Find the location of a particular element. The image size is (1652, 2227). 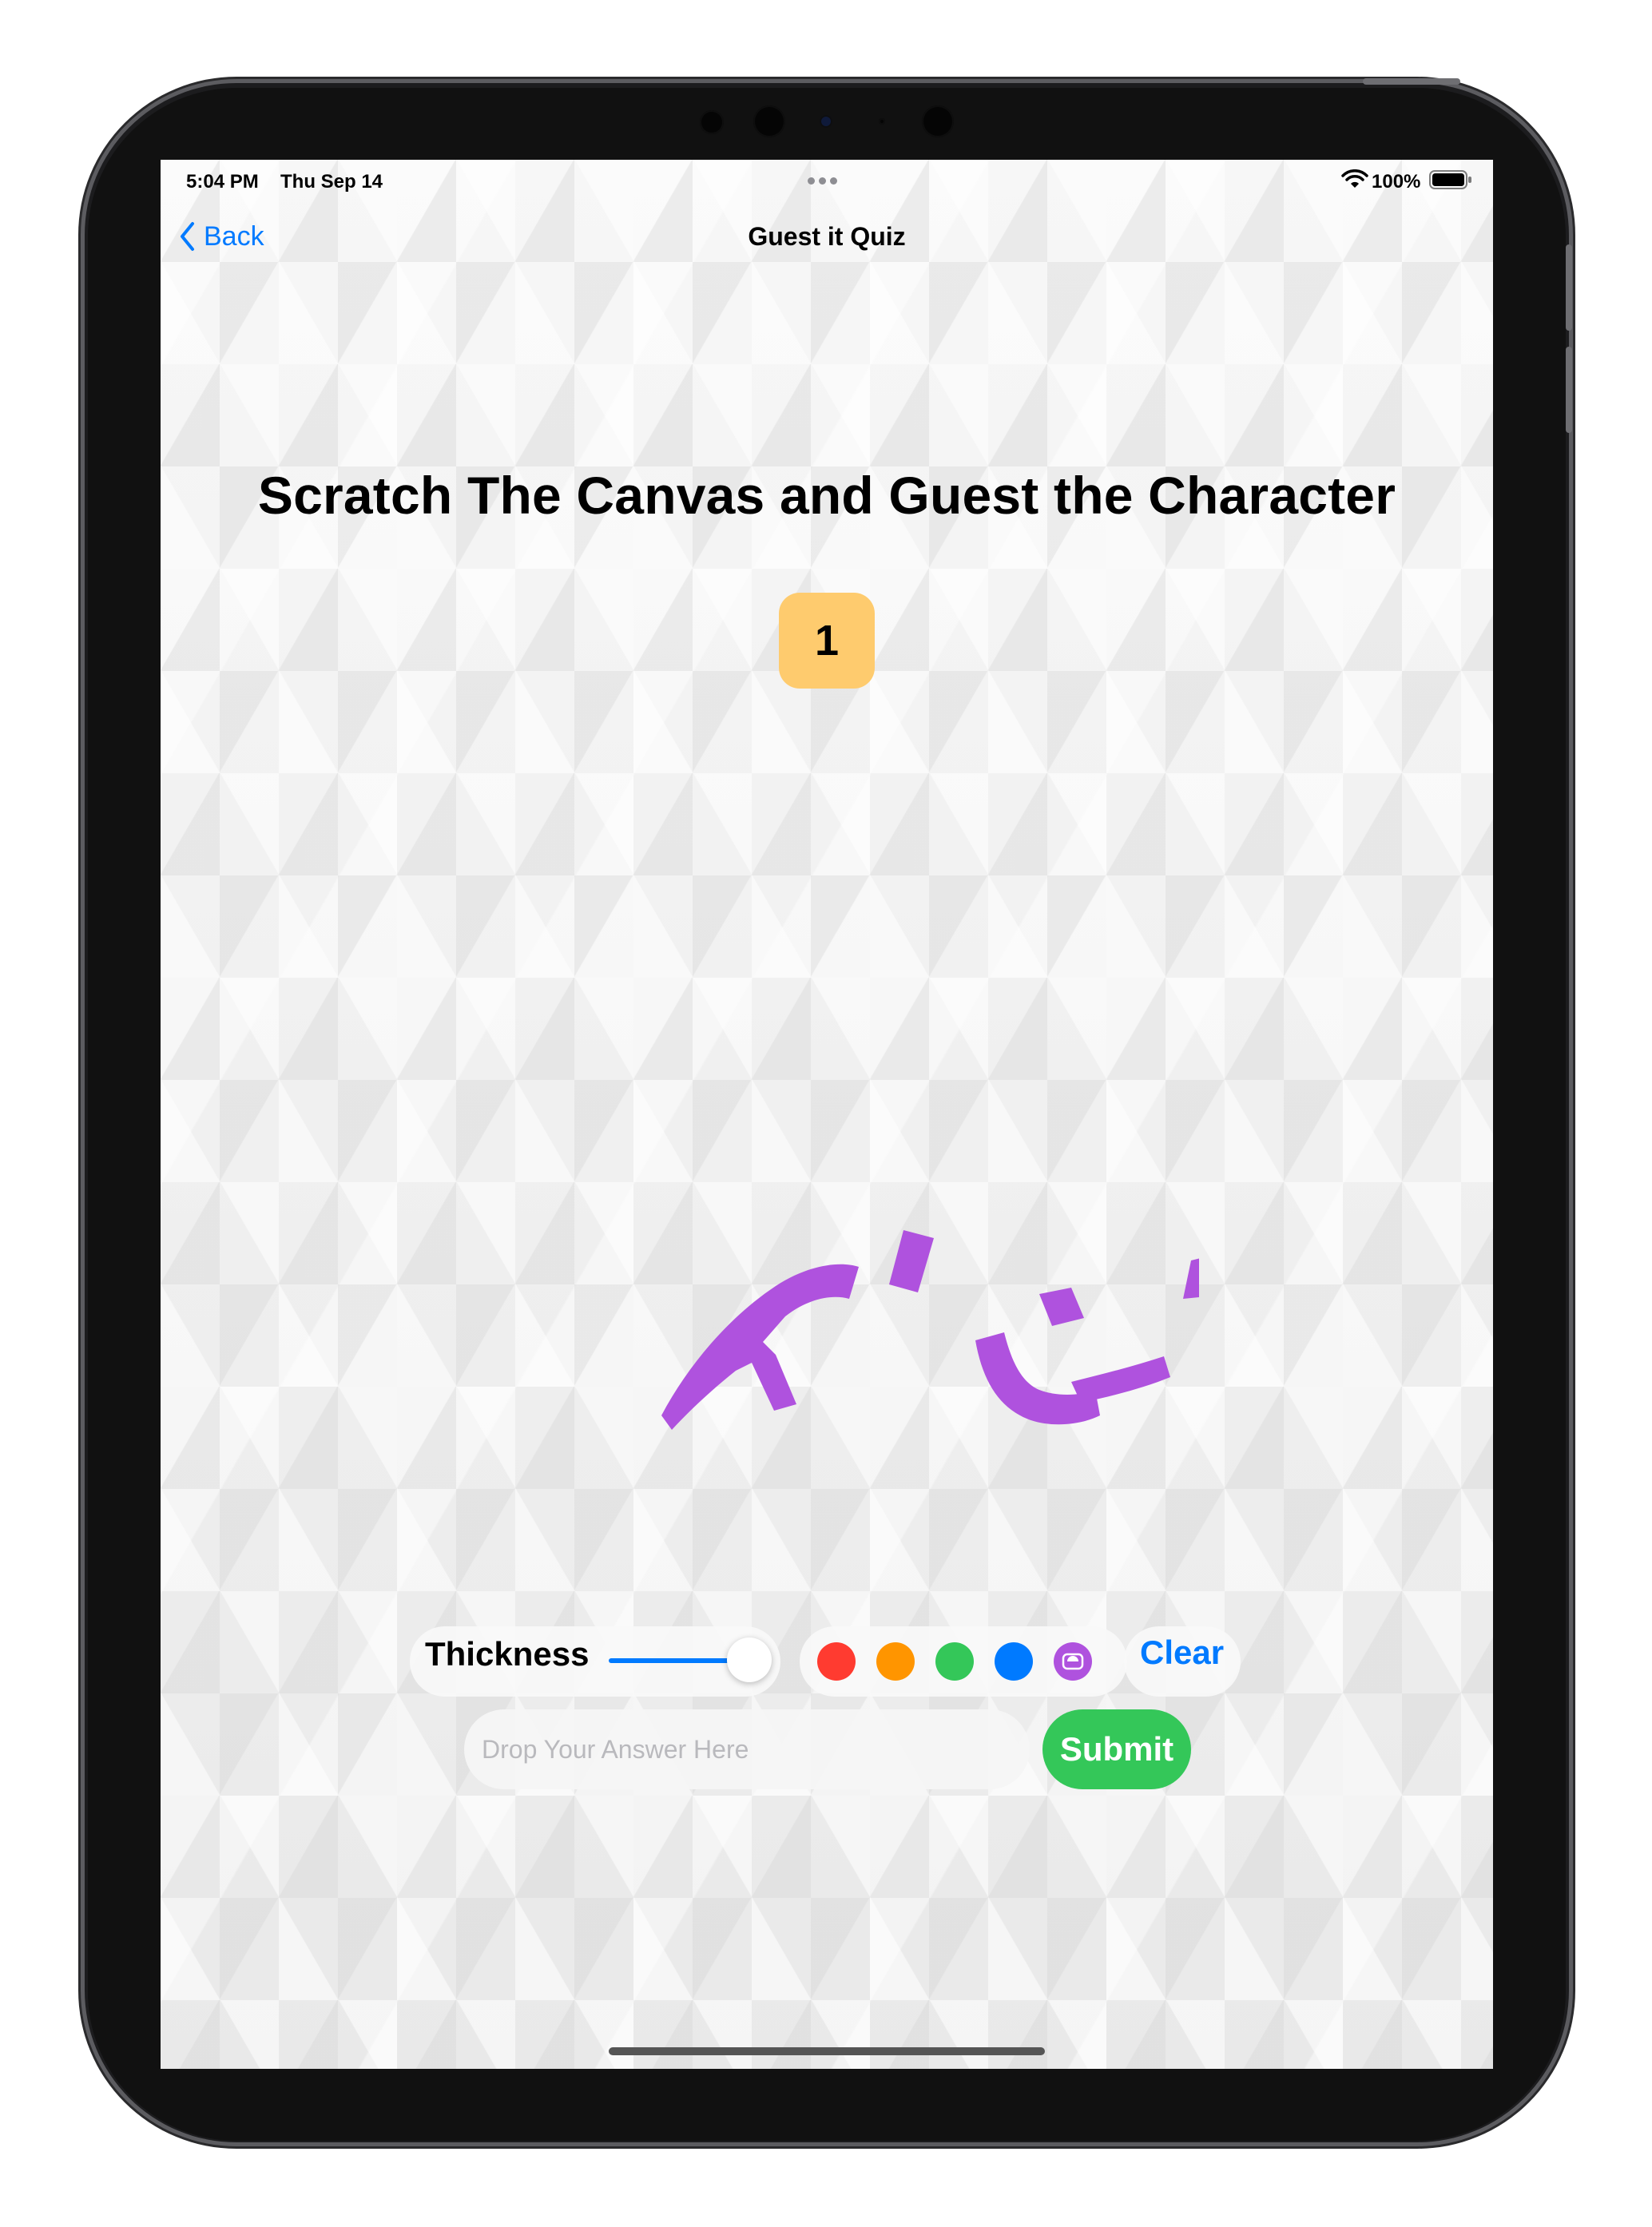

front-camera-icon is located at coordinates (826, 122).